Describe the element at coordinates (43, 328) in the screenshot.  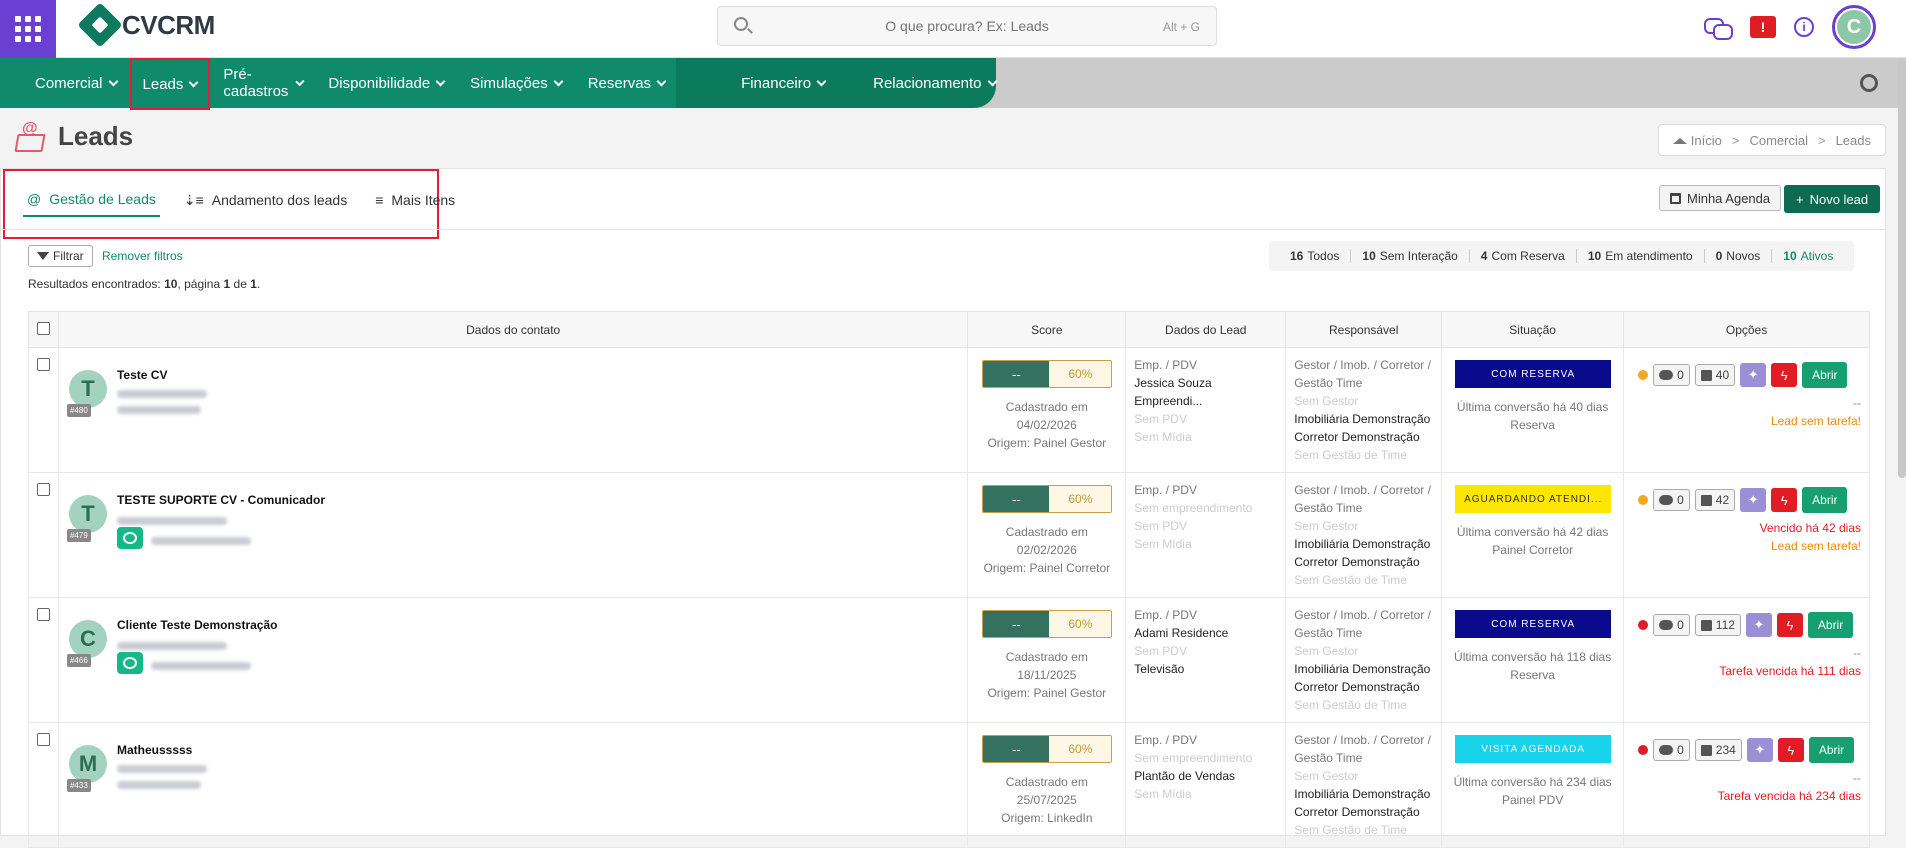
I see `select-all-checkbox` at that location.